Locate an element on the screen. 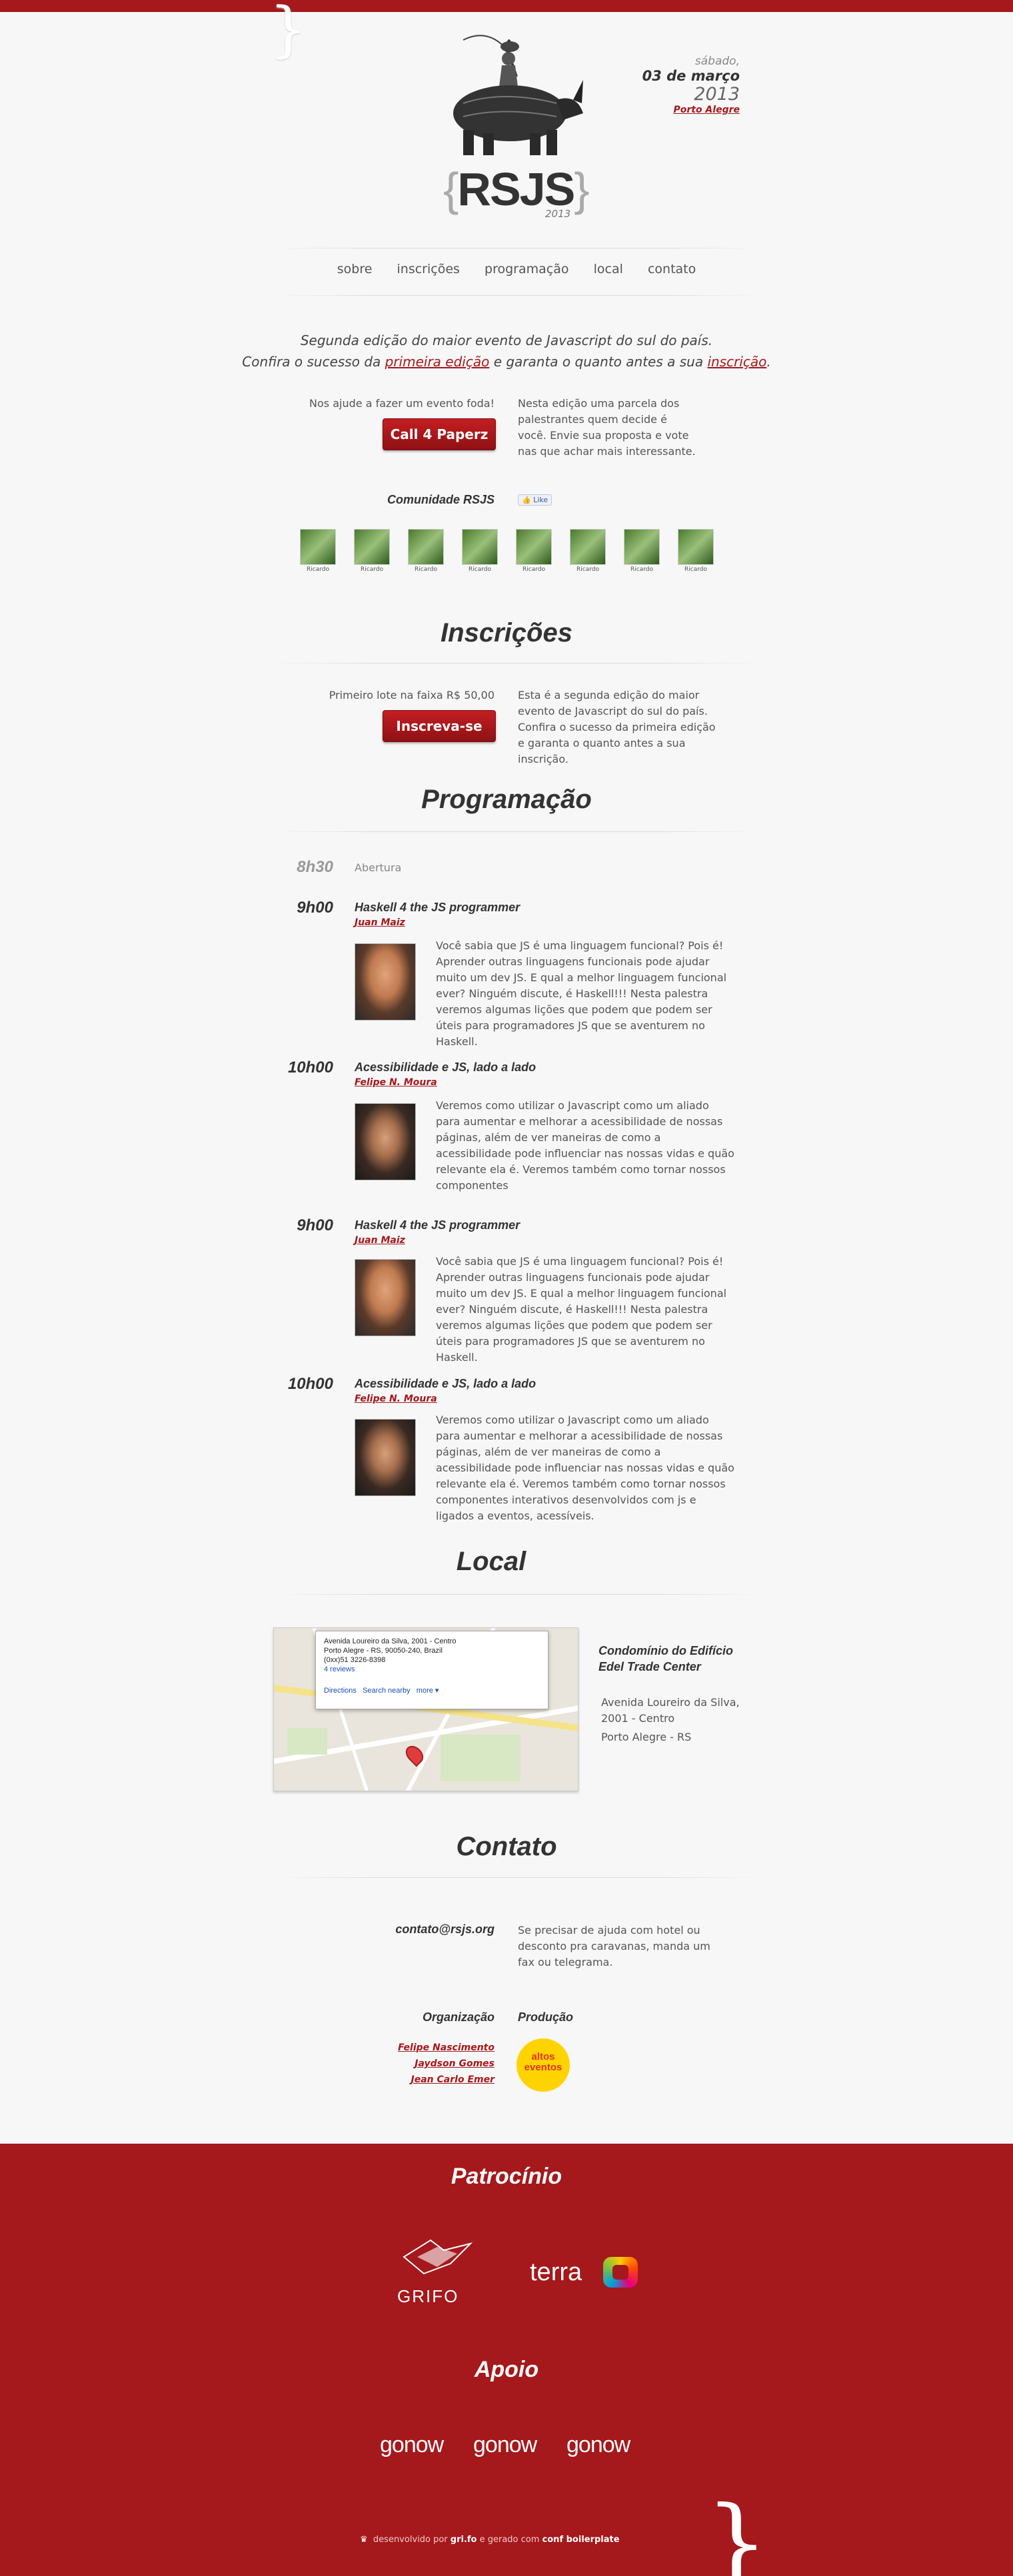 The width and height of the screenshot is (1013, 2576). organizer-link: Jaydson Gomes is located at coordinates (421, 2064).